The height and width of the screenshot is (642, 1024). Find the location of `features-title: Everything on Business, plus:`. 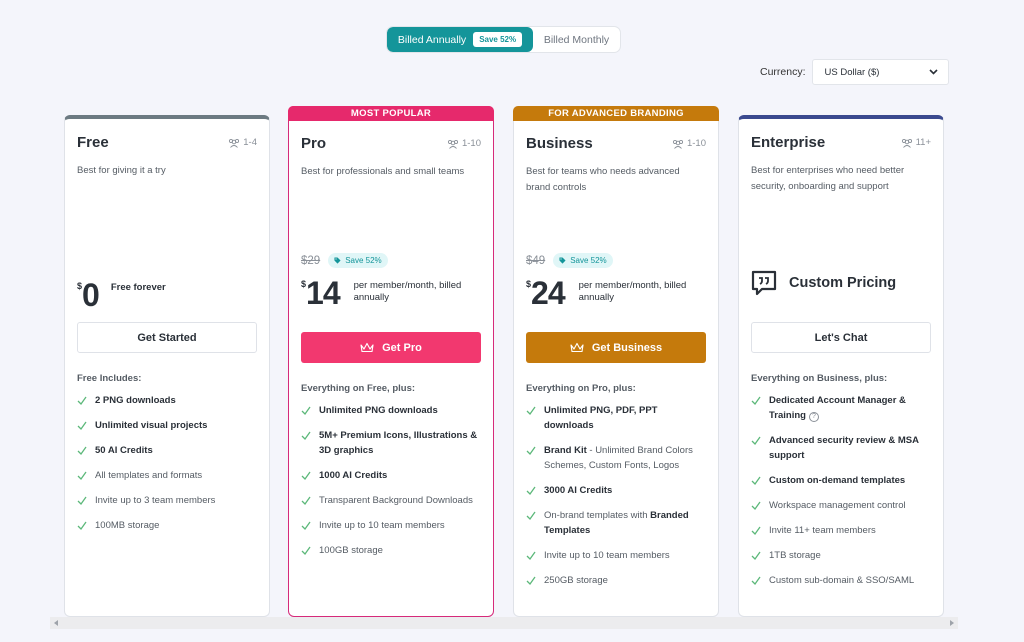

features-title: Everything on Business, plus: is located at coordinates (819, 378).